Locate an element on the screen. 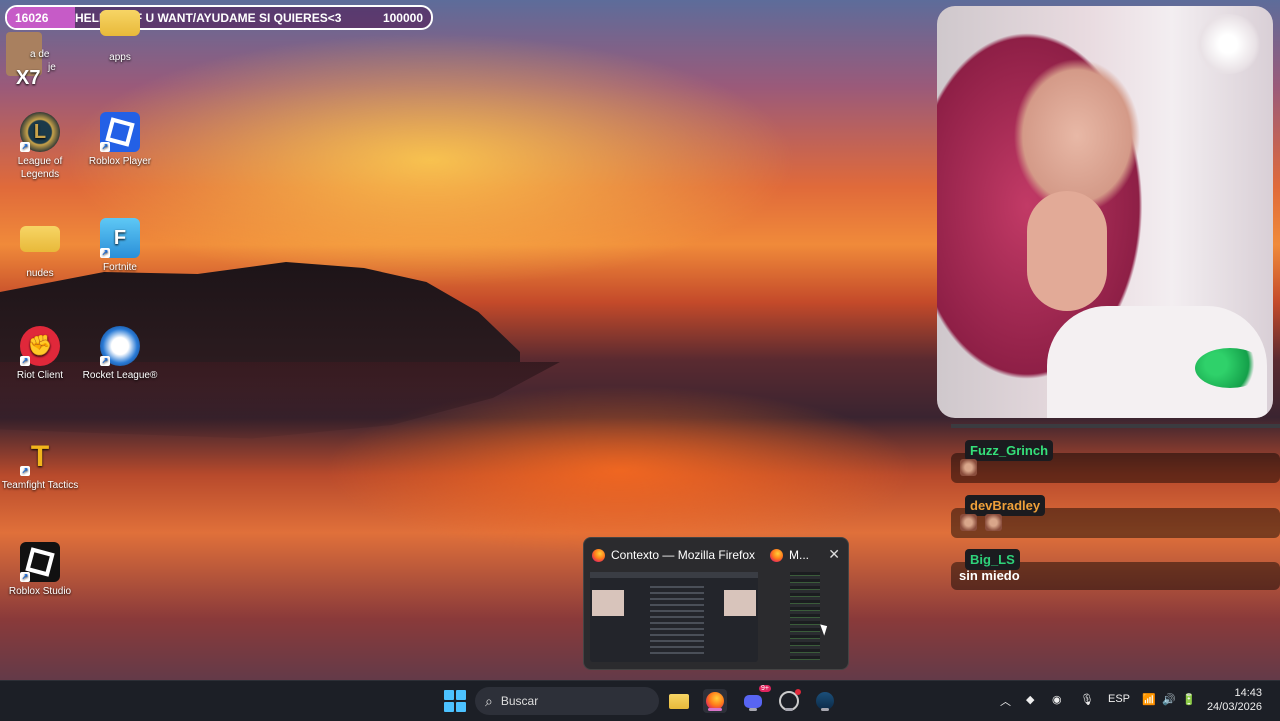 This screenshot has width=1280, height=721. volume-icon: 🔊 is located at coordinates (1169, 699).